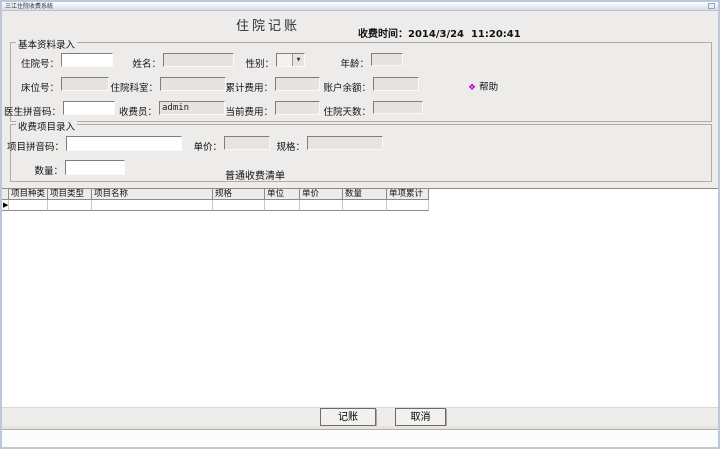  What do you see at coordinates (39, 64) in the screenshot?
I see `admission-no-label: 住院号：` at bounding box center [39, 64].